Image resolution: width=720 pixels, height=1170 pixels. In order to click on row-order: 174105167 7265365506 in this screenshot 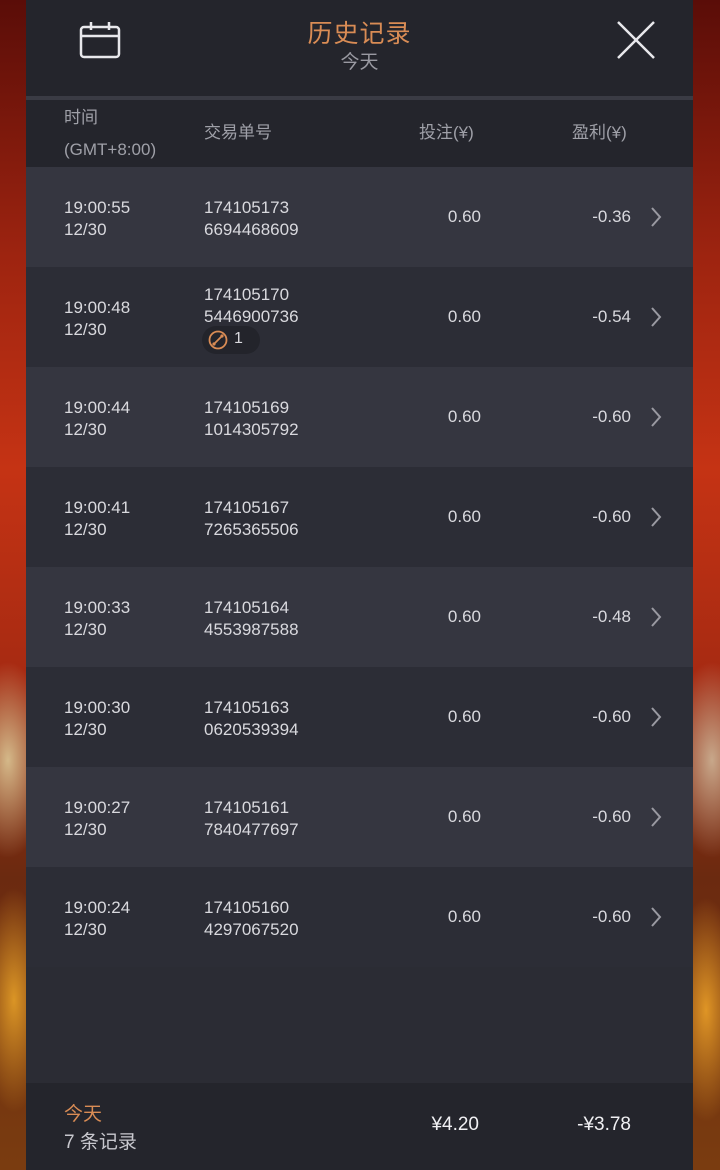, I will do `click(251, 519)`.